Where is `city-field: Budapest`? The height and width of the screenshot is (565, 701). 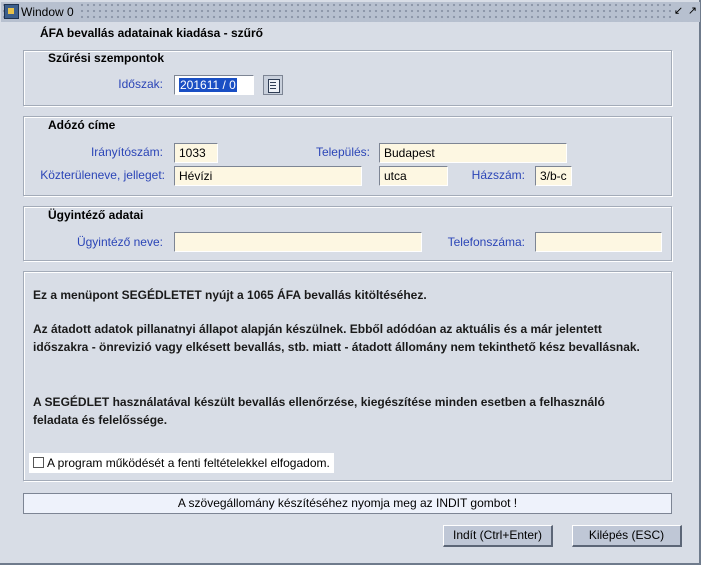 city-field: Budapest is located at coordinates (473, 153).